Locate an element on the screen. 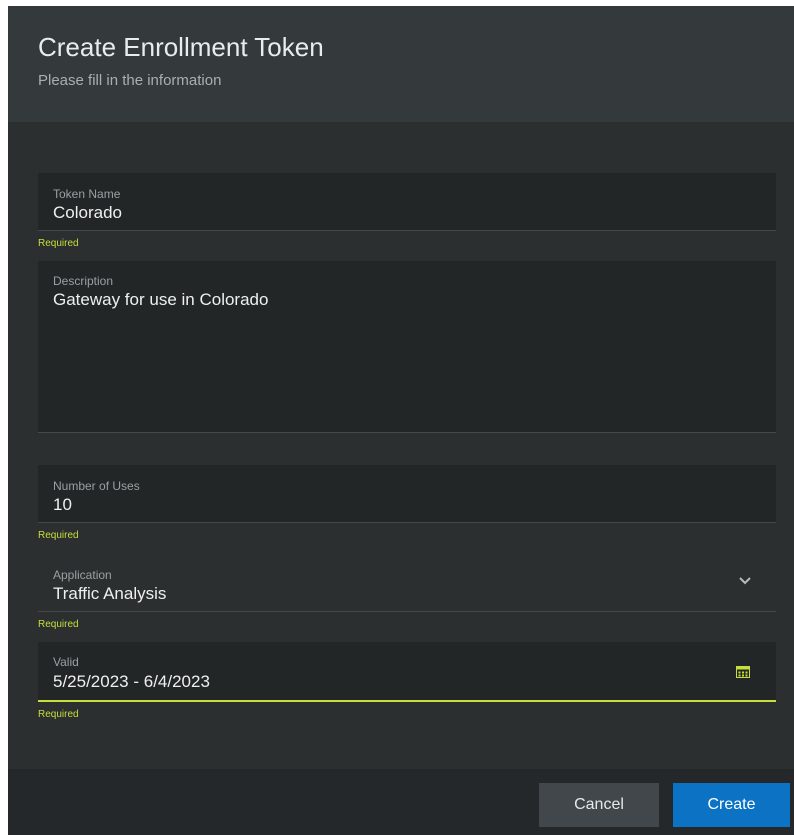  valid-required-hint: Required is located at coordinates (58, 714).